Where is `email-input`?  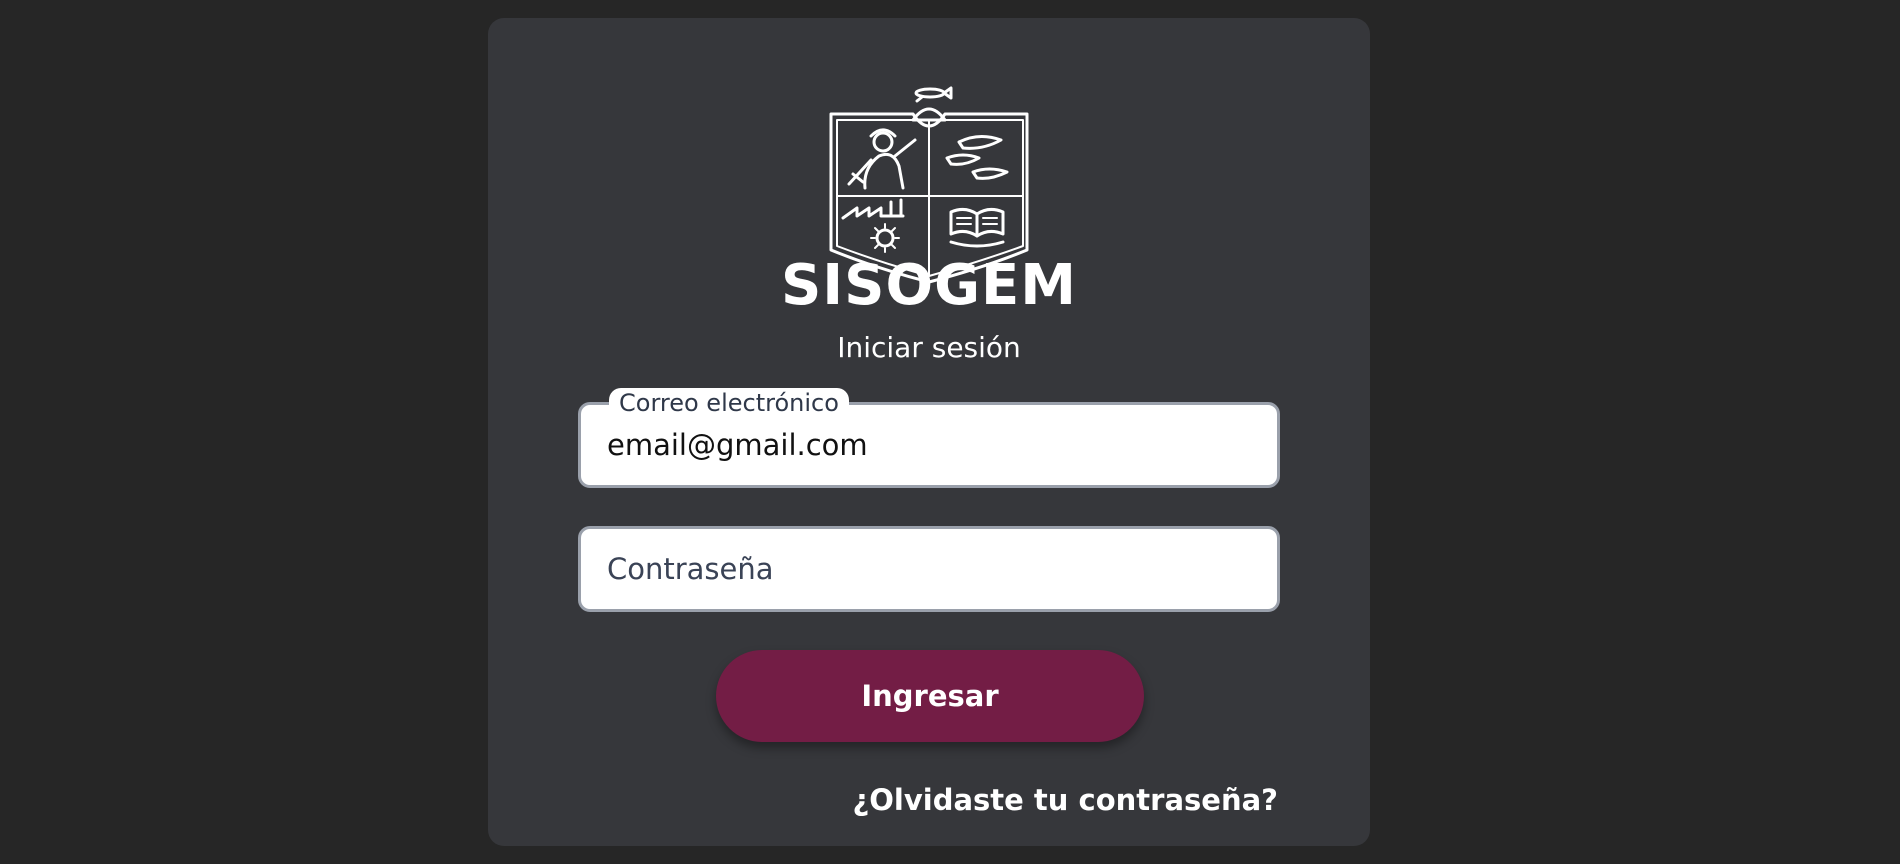
email-input is located at coordinates (927, 445).